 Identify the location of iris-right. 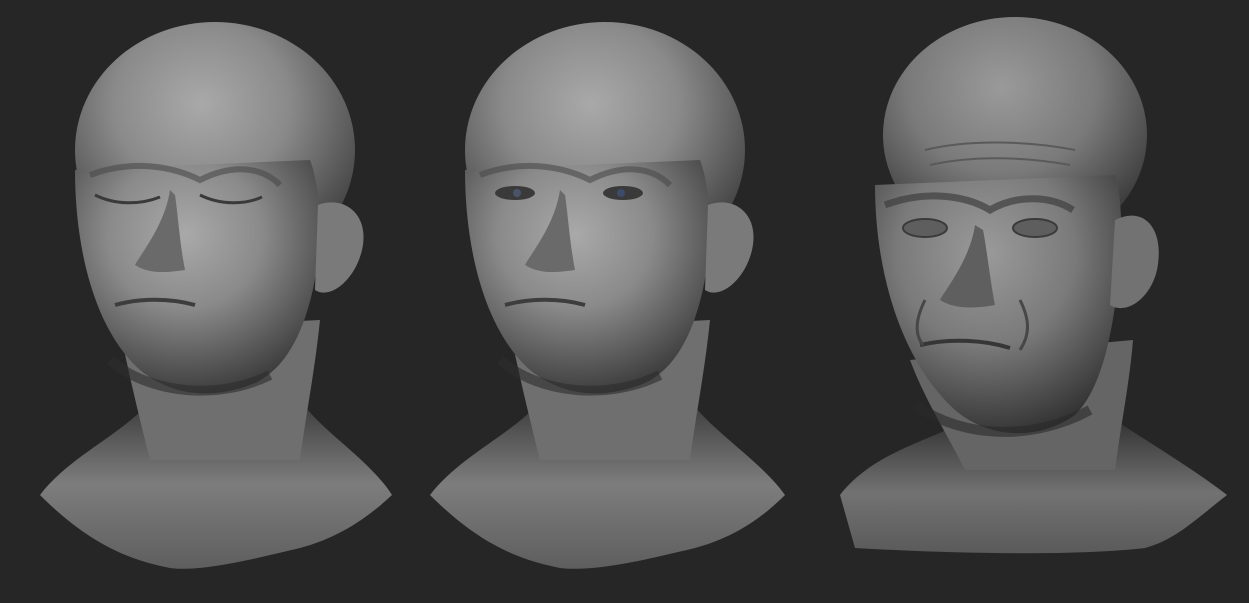
(621, 193).